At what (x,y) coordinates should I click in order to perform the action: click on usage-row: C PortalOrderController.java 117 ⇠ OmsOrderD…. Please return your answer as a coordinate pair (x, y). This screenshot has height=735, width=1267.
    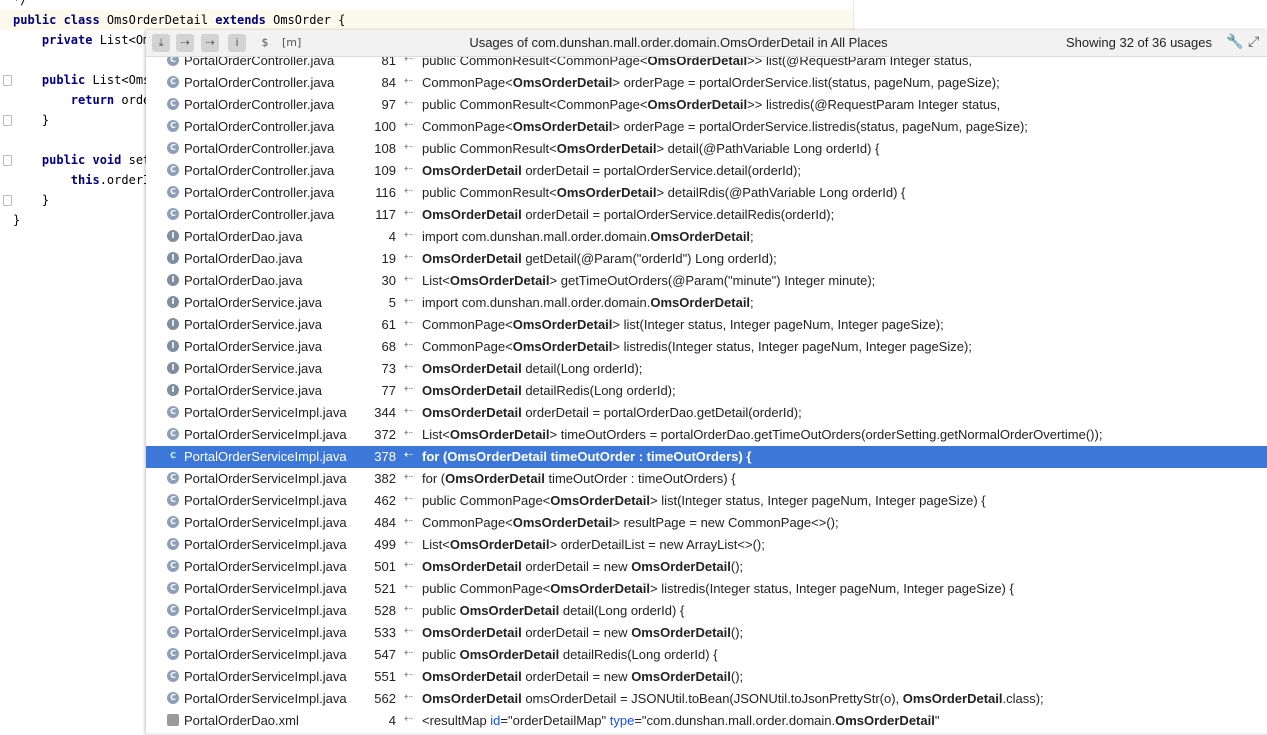
    Looking at the image, I should click on (706, 215).